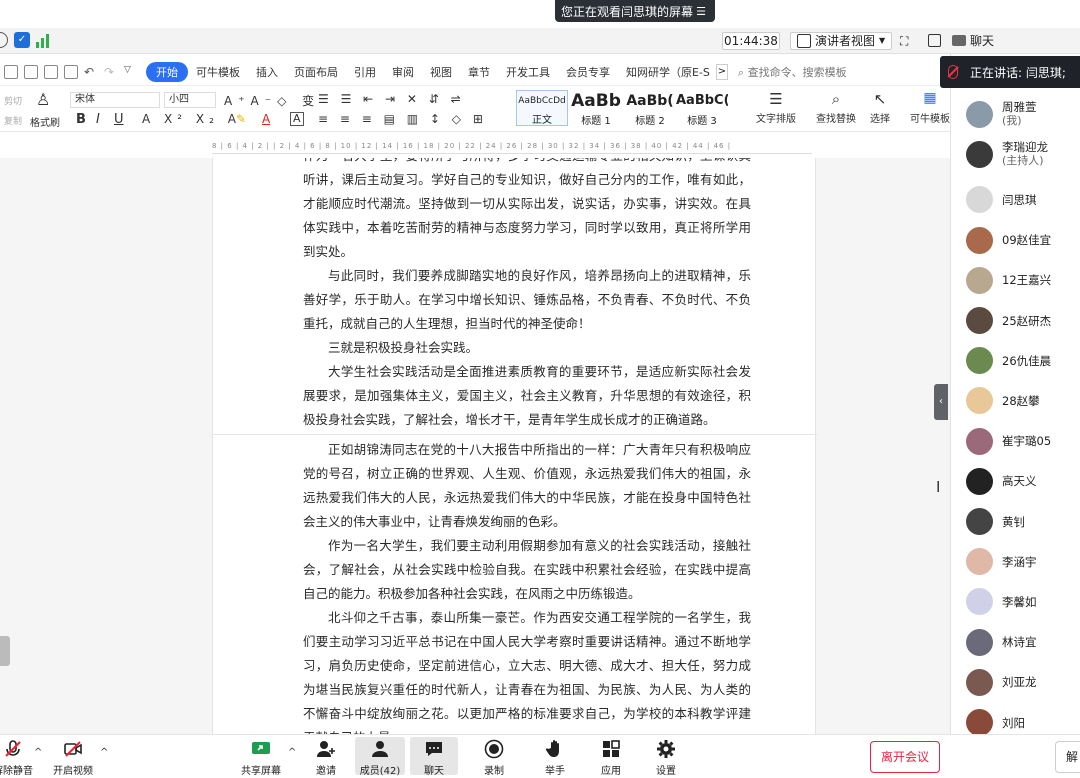  Describe the element at coordinates (45, 121) in the screenshot. I see `format-painter-button: 格式刷` at that location.